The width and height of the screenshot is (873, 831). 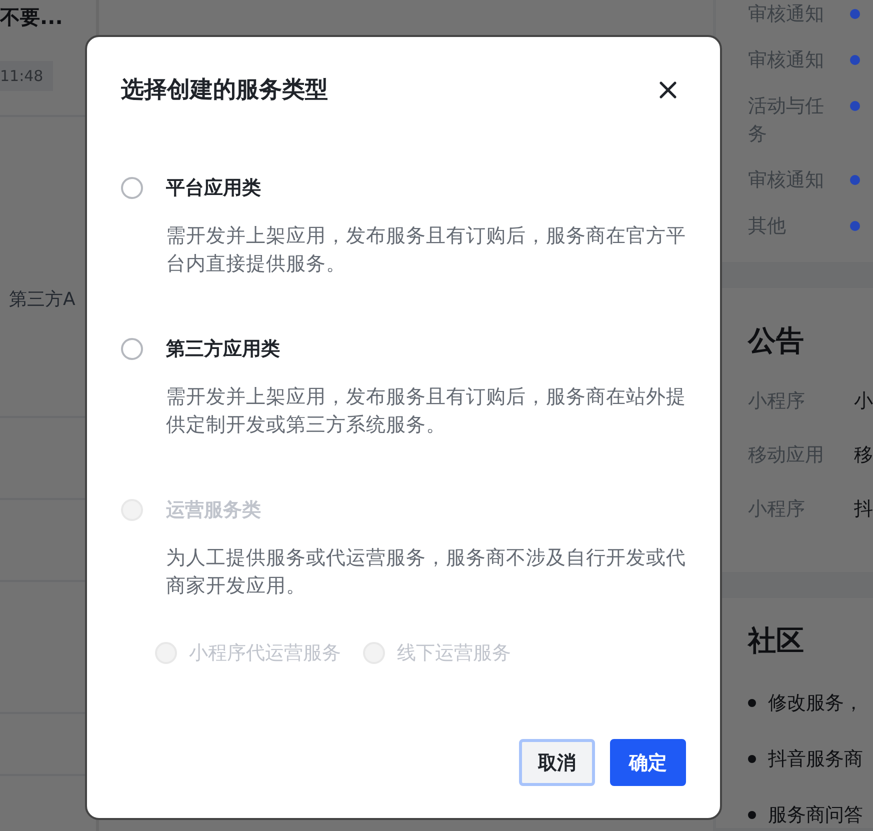 What do you see at coordinates (213, 510) in the screenshot?
I see `option-label: 运营服务类` at bounding box center [213, 510].